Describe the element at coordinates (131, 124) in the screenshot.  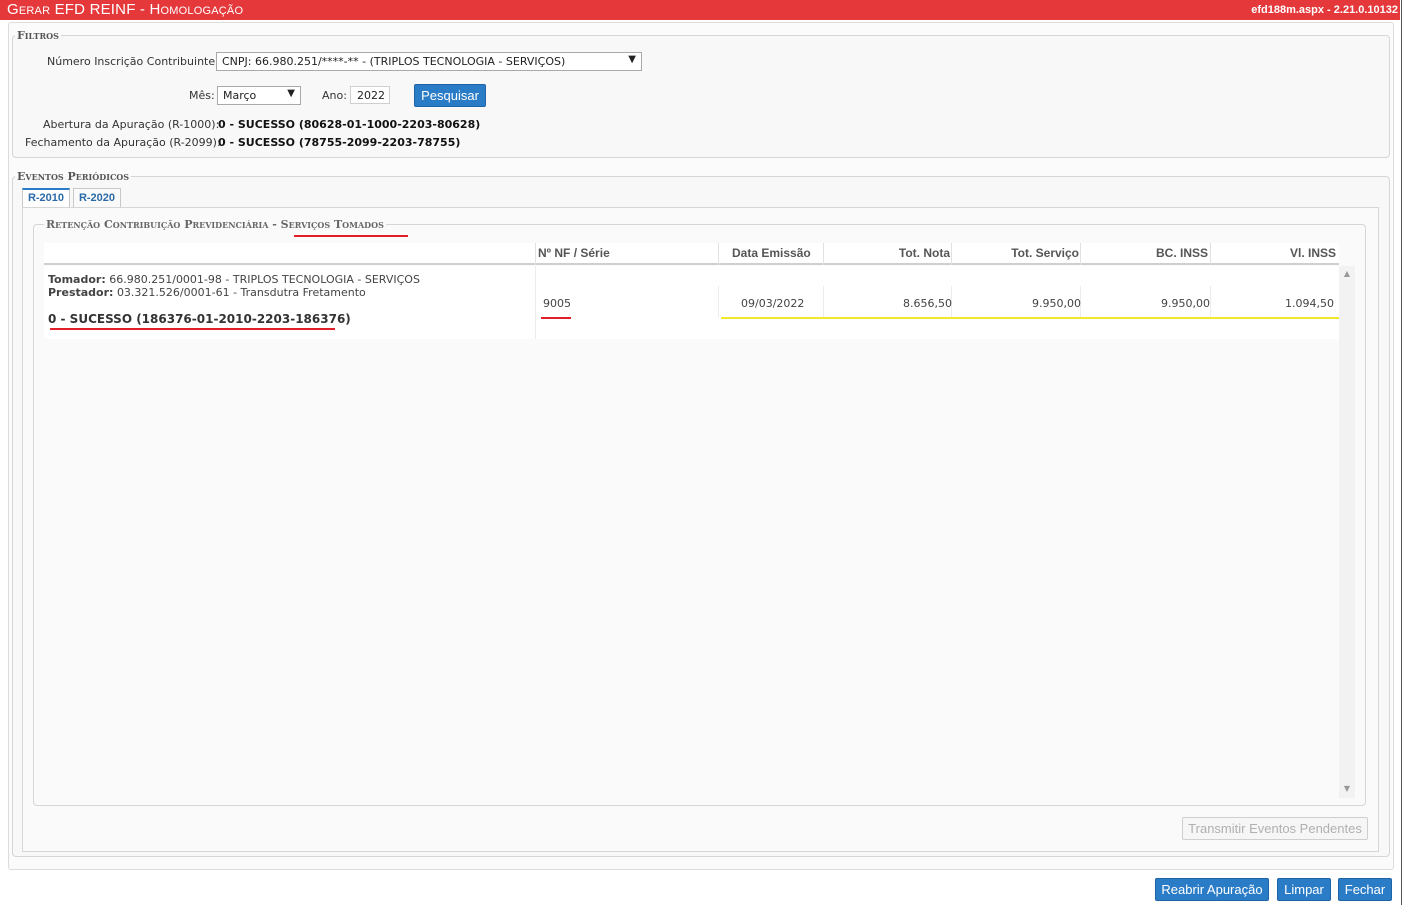
I see `abertura-label: Abertura da Apuração (R-1000):` at that location.